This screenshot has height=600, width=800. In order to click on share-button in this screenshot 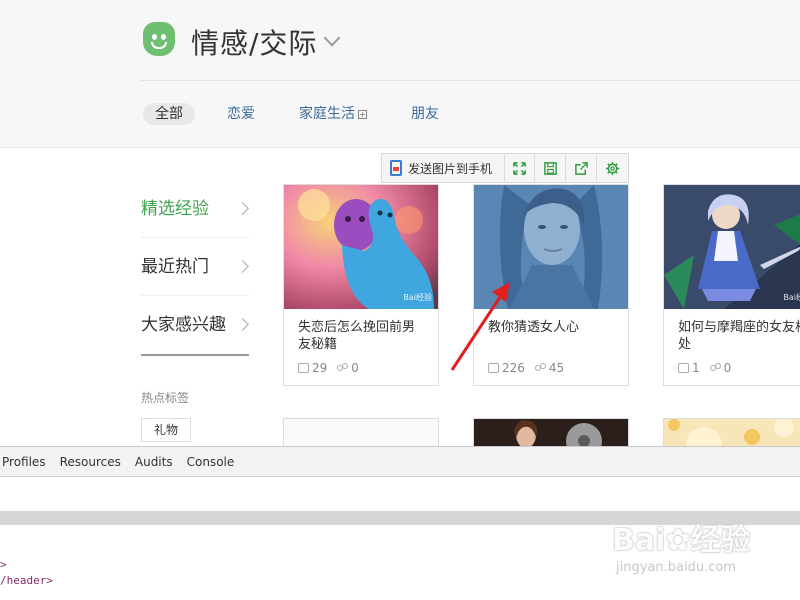, I will do `click(582, 168)`.